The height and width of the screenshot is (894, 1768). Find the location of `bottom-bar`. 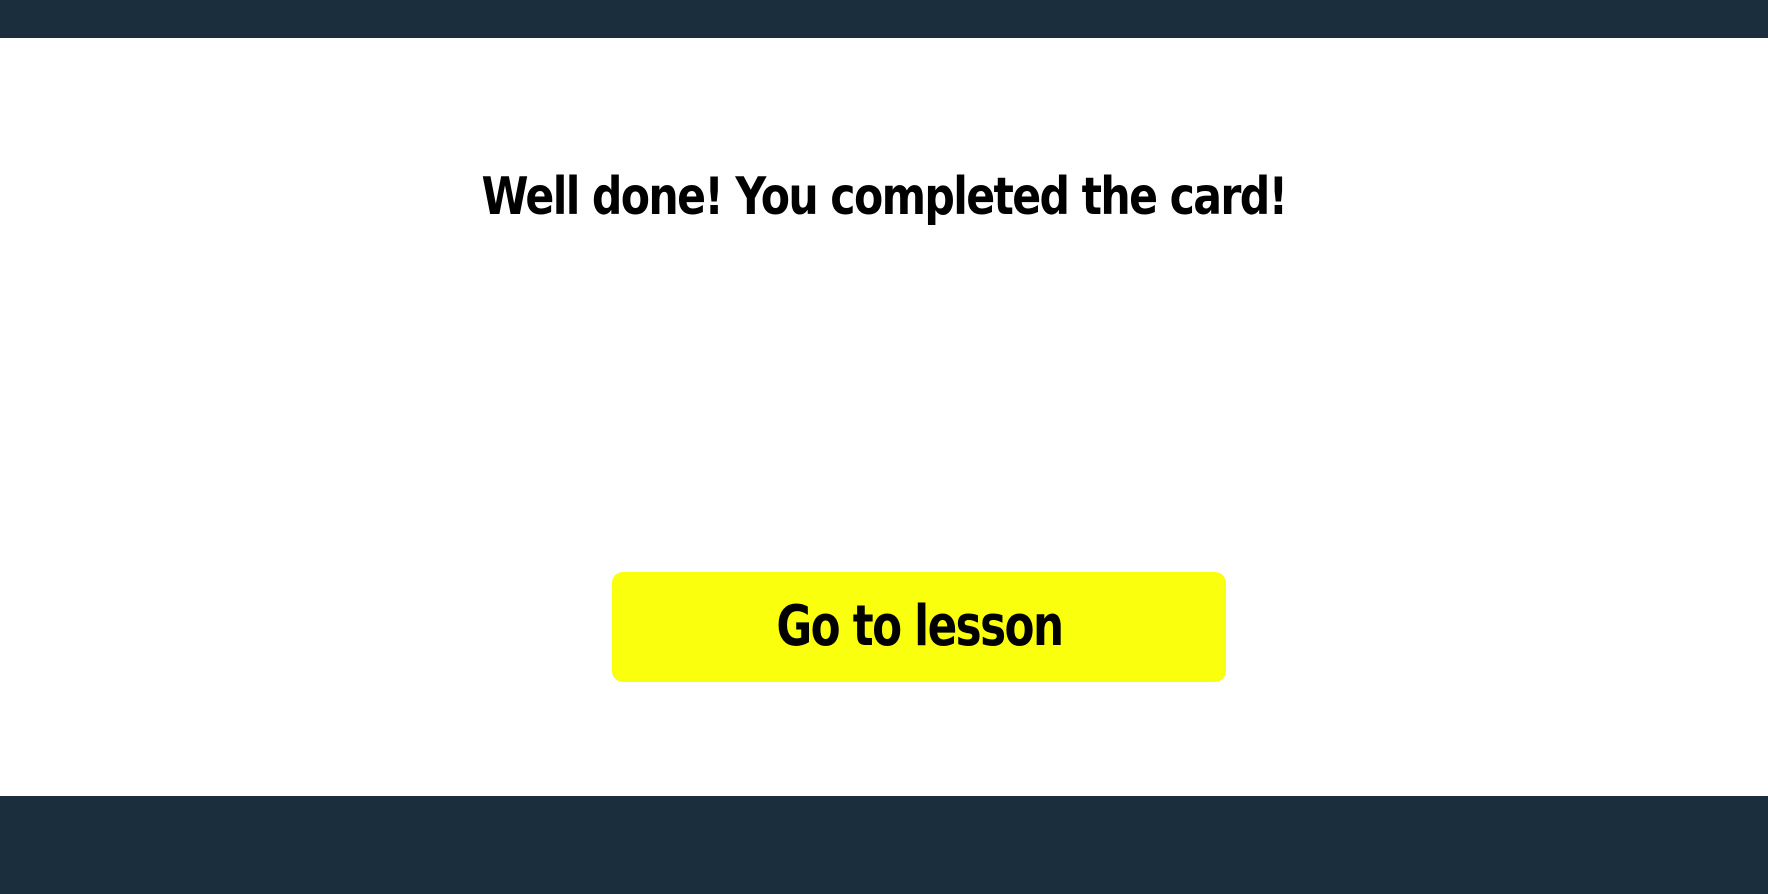

bottom-bar is located at coordinates (884, 845).